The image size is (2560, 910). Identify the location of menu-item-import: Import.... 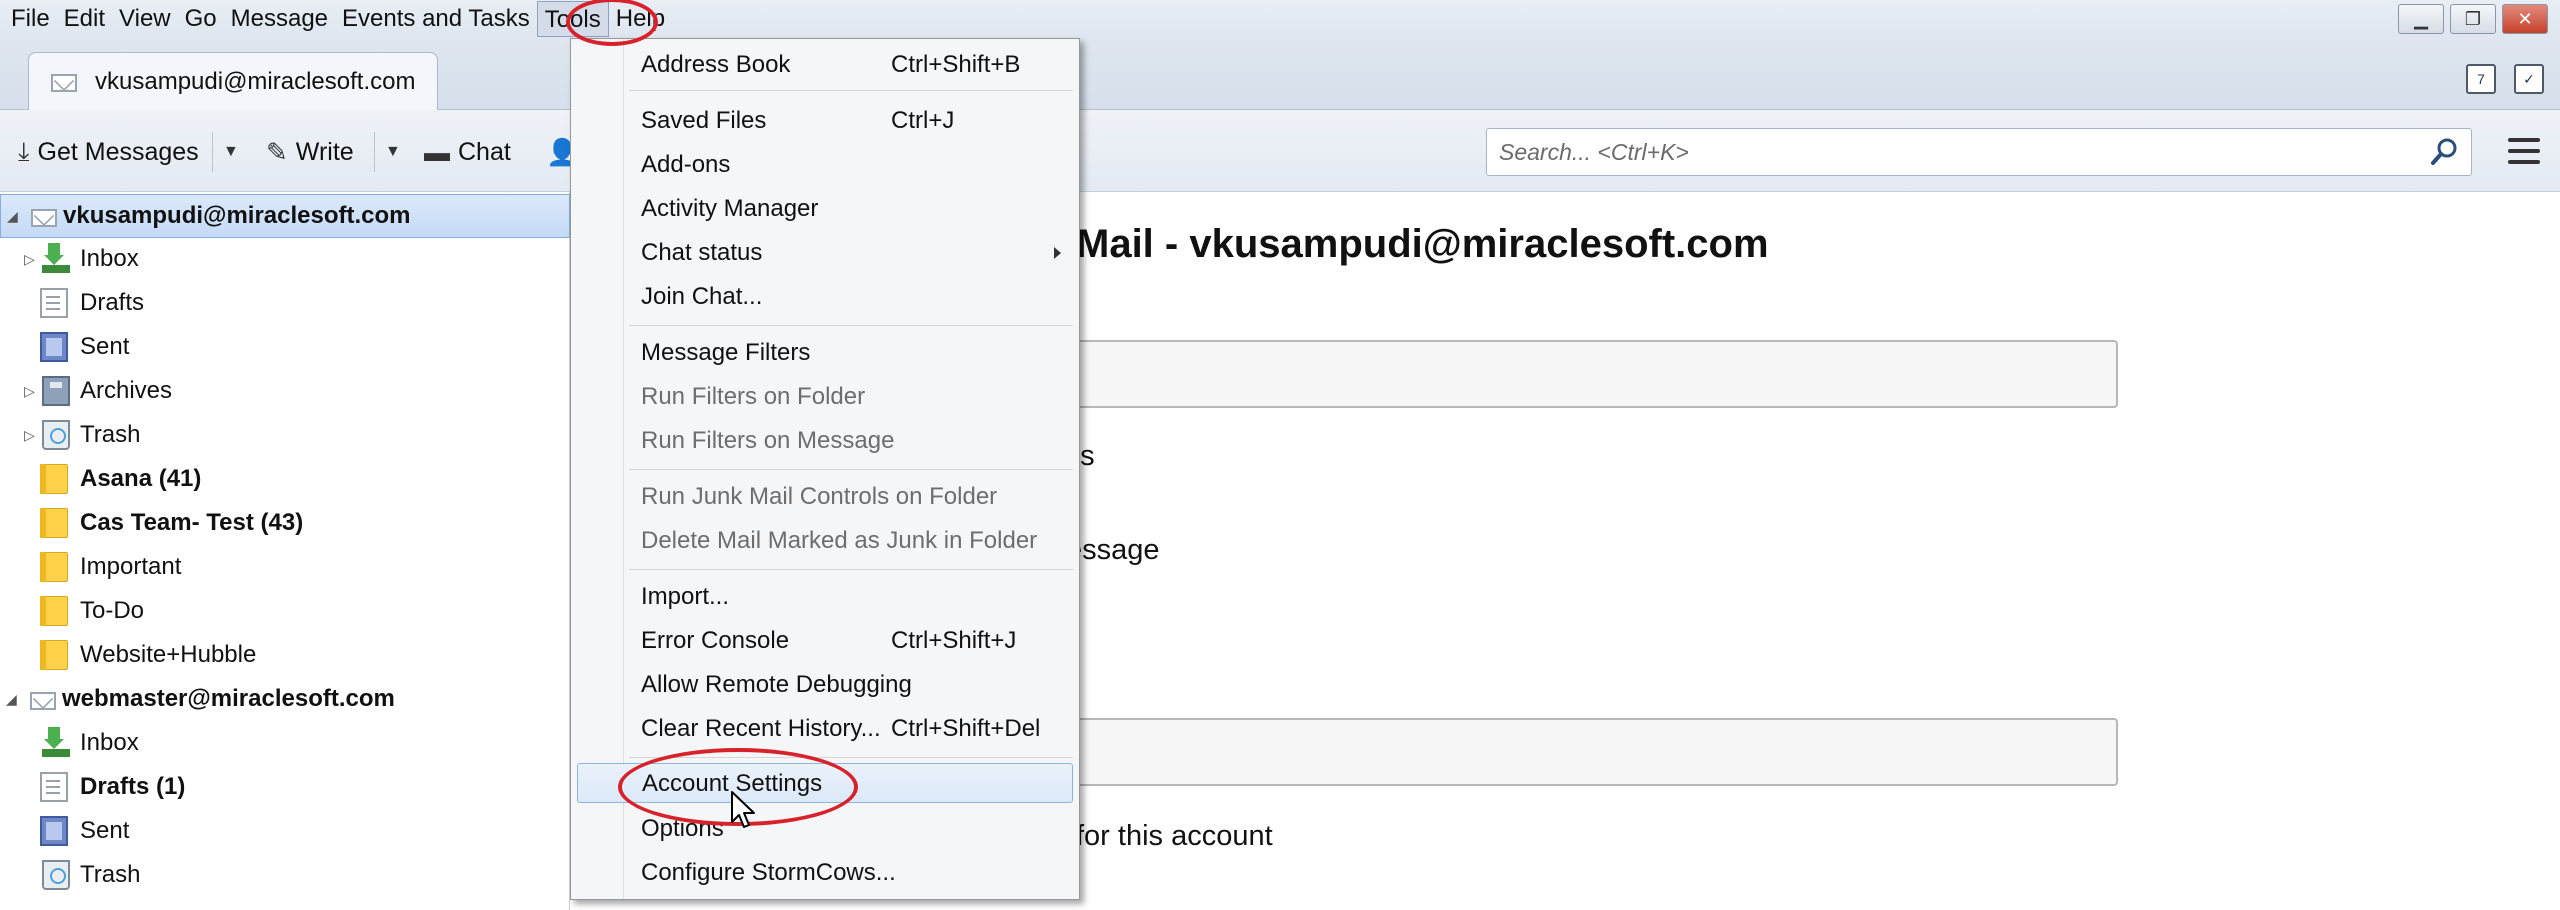
(825, 597).